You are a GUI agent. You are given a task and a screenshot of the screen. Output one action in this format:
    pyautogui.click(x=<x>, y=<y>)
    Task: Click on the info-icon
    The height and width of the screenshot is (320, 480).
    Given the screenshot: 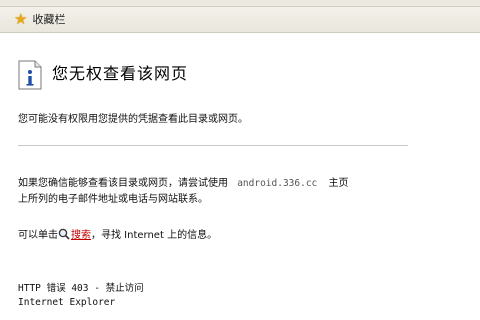 What is the action you would take?
    pyautogui.click(x=30, y=75)
    